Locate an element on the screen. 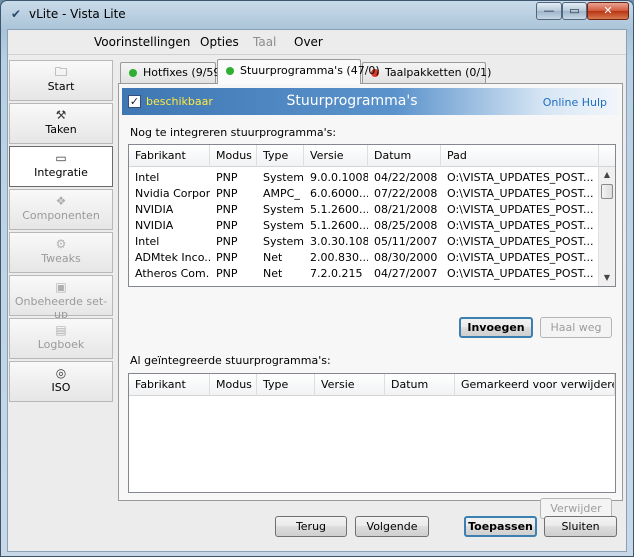 The image size is (634, 557). sidebar-item-logboek: ▤ Logboek is located at coordinates (61, 338).